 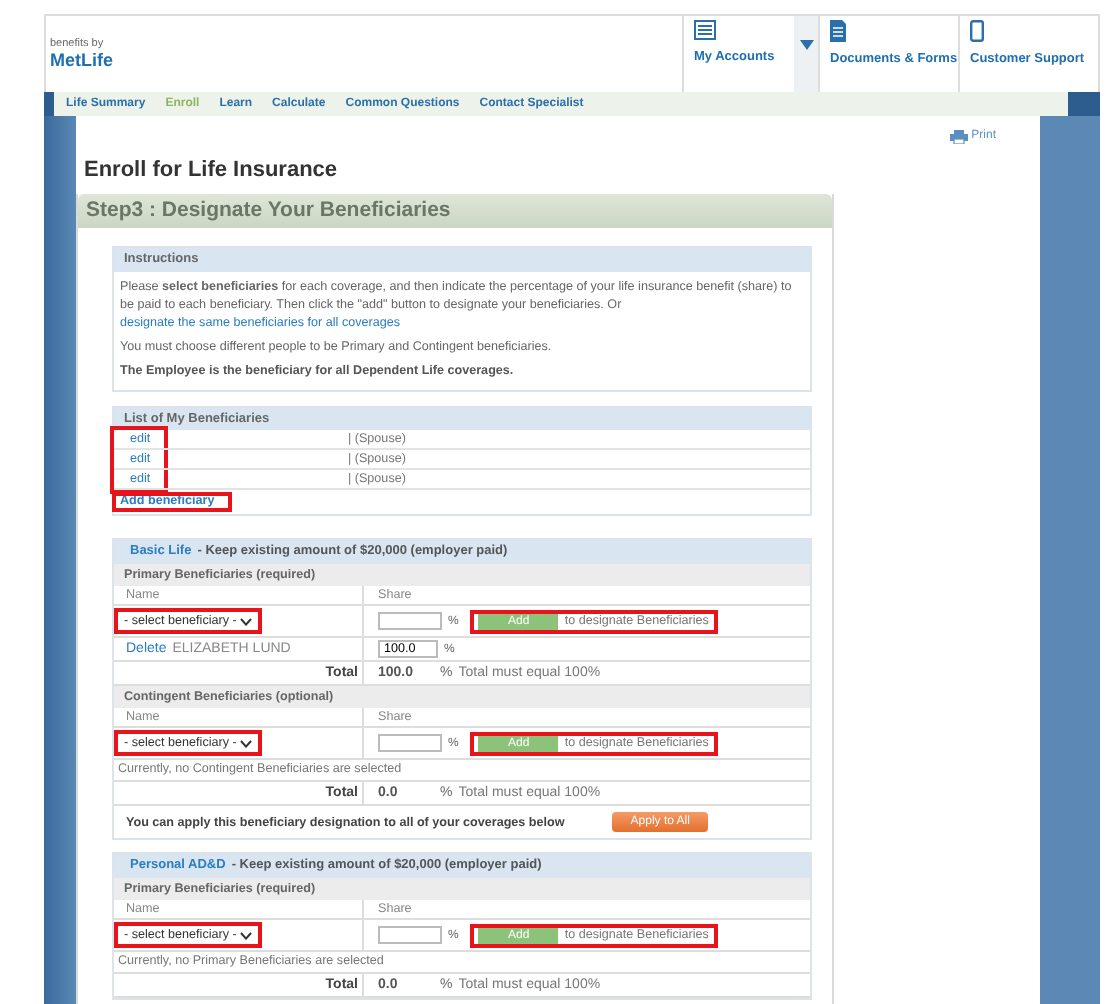 What do you see at coordinates (806, 54) in the screenshot?
I see `dropdown-toggle` at bounding box center [806, 54].